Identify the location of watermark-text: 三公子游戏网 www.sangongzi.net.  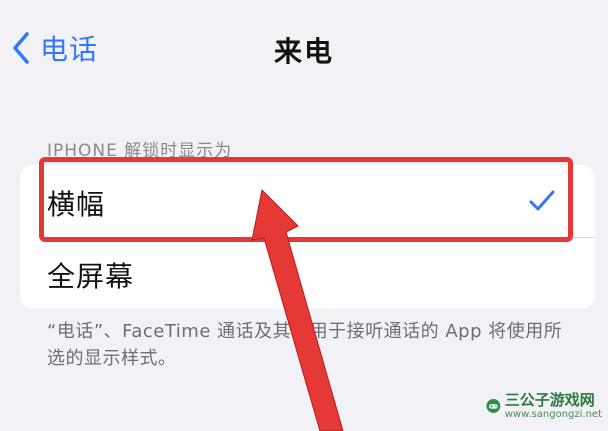
(553, 405).